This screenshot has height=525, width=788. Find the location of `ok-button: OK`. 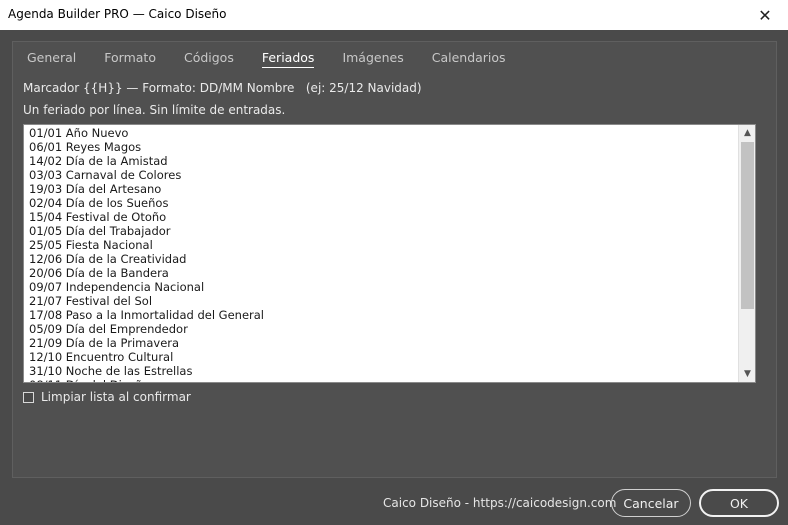

ok-button: OK is located at coordinates (739, 503).